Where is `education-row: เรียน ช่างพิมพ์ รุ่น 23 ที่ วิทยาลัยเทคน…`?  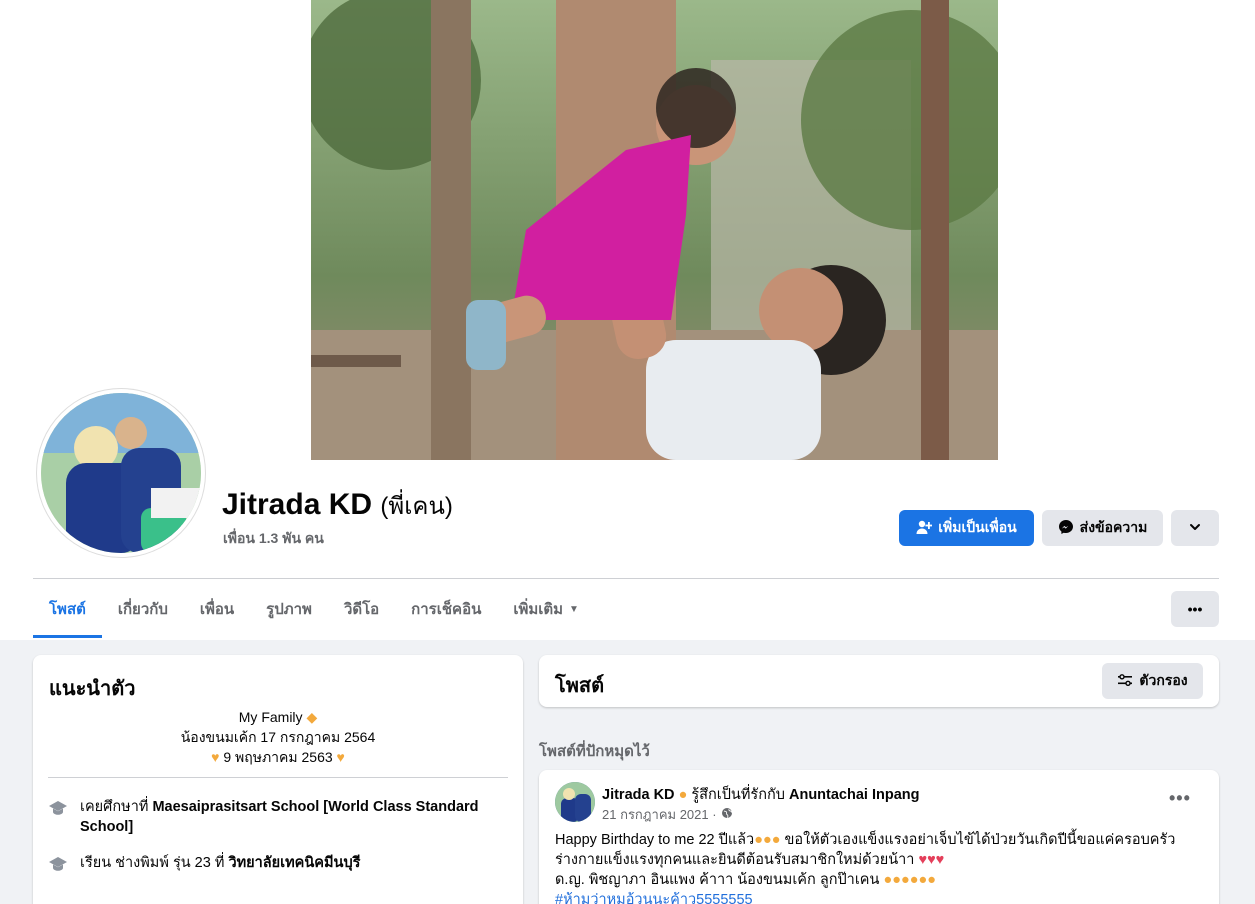
education-row: เรียน ช่างพิมพ์ รุ่น 23 ที่ วิทยาลัยเทคน… is located at coordinates (279, 863).